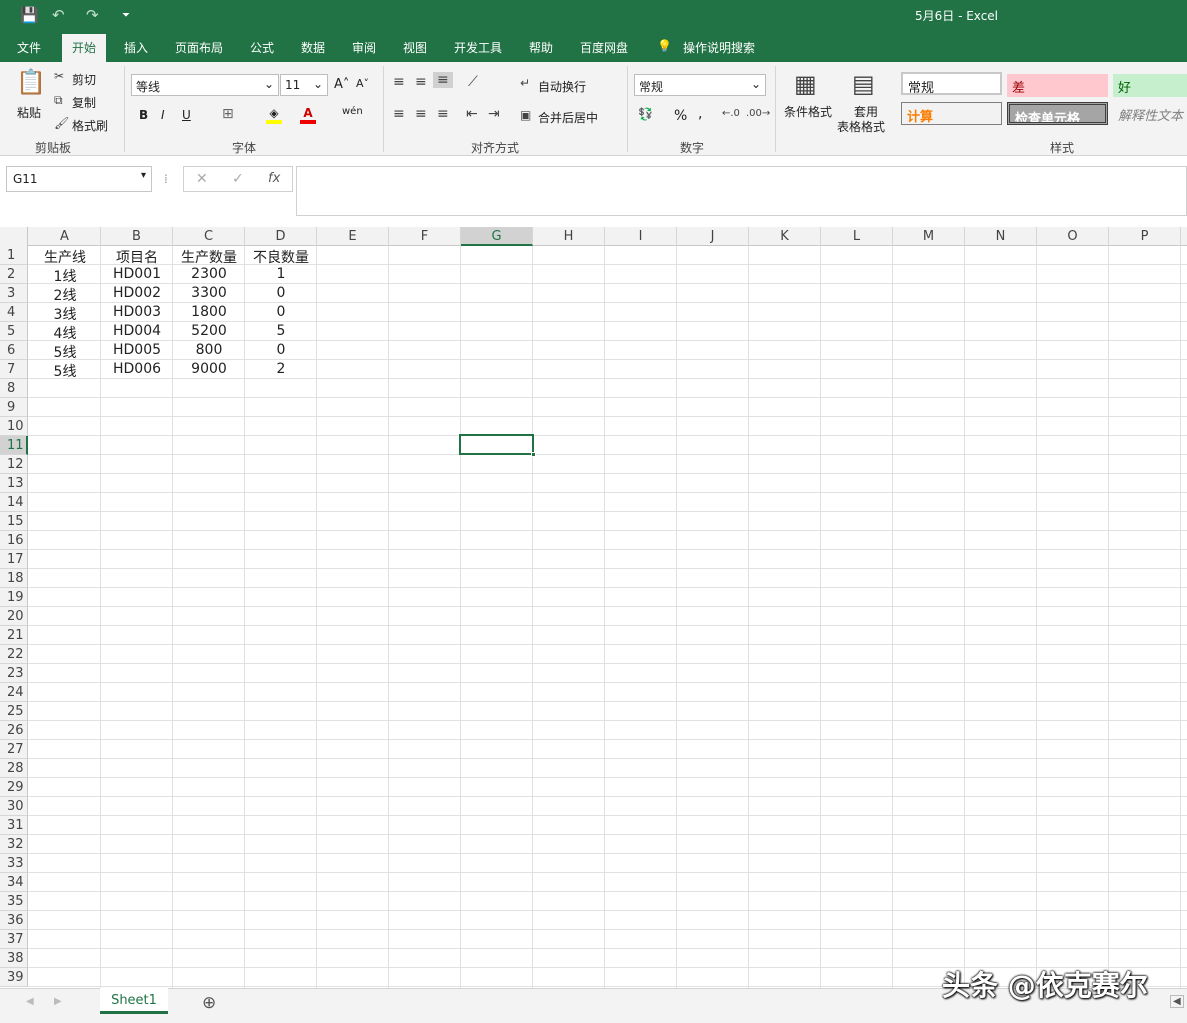  What do you see at coordinates (341, 84) in the screenshot?
I see `grow-font-button: A˄` at bounding box center [341, 84].